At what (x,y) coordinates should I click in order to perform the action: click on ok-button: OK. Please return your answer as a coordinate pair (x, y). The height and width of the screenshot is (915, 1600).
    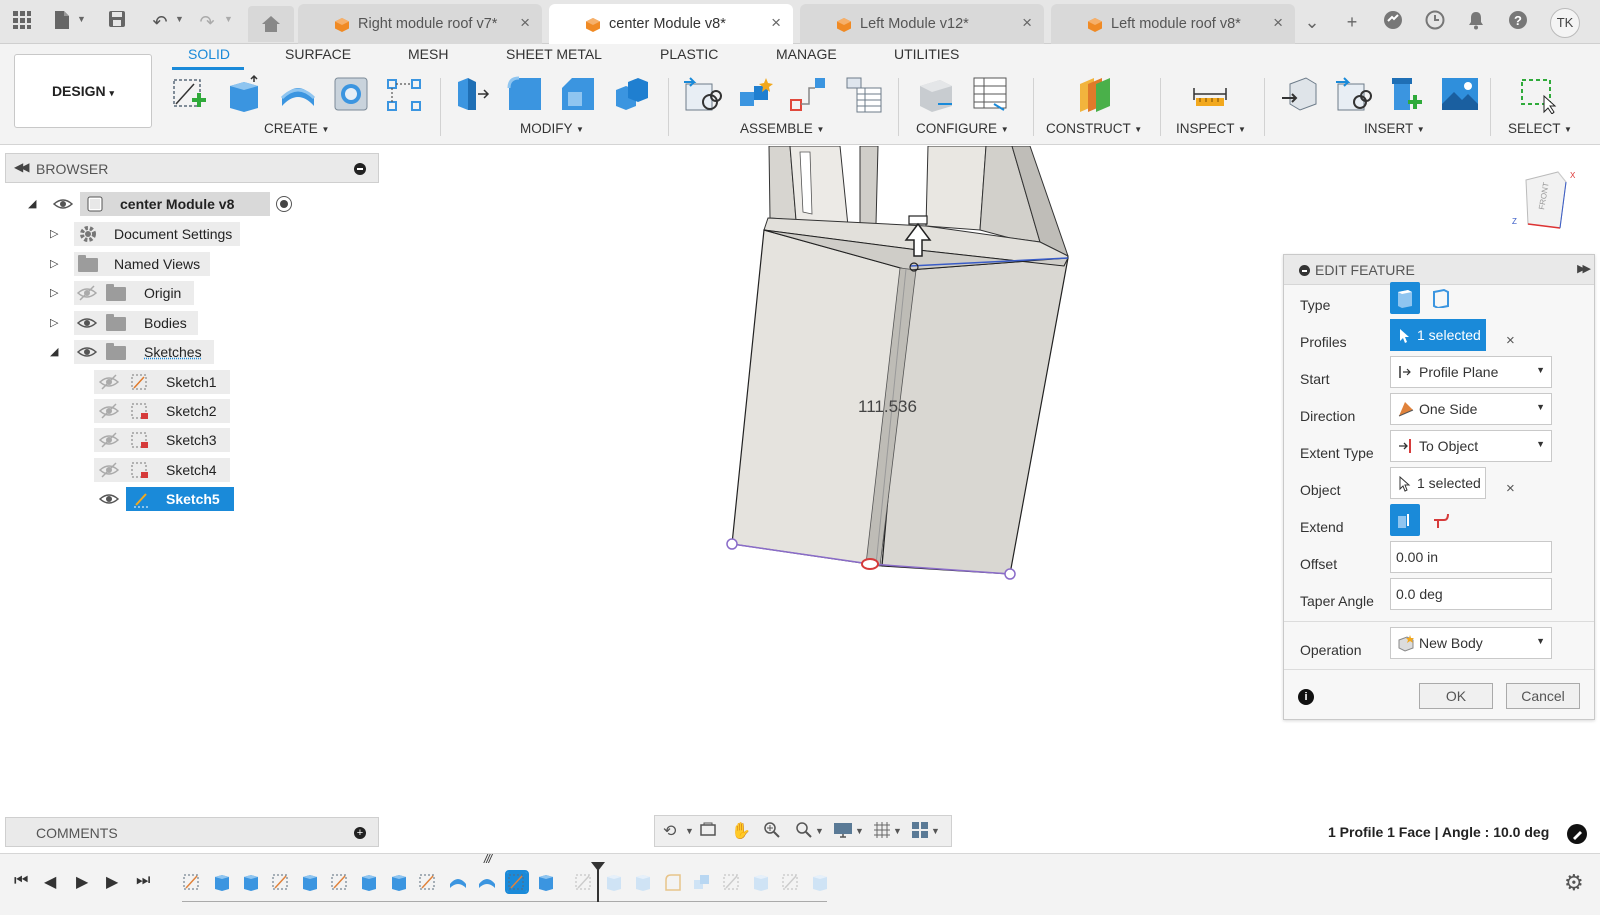
    Looking at the image, I should click on (1456, 696).